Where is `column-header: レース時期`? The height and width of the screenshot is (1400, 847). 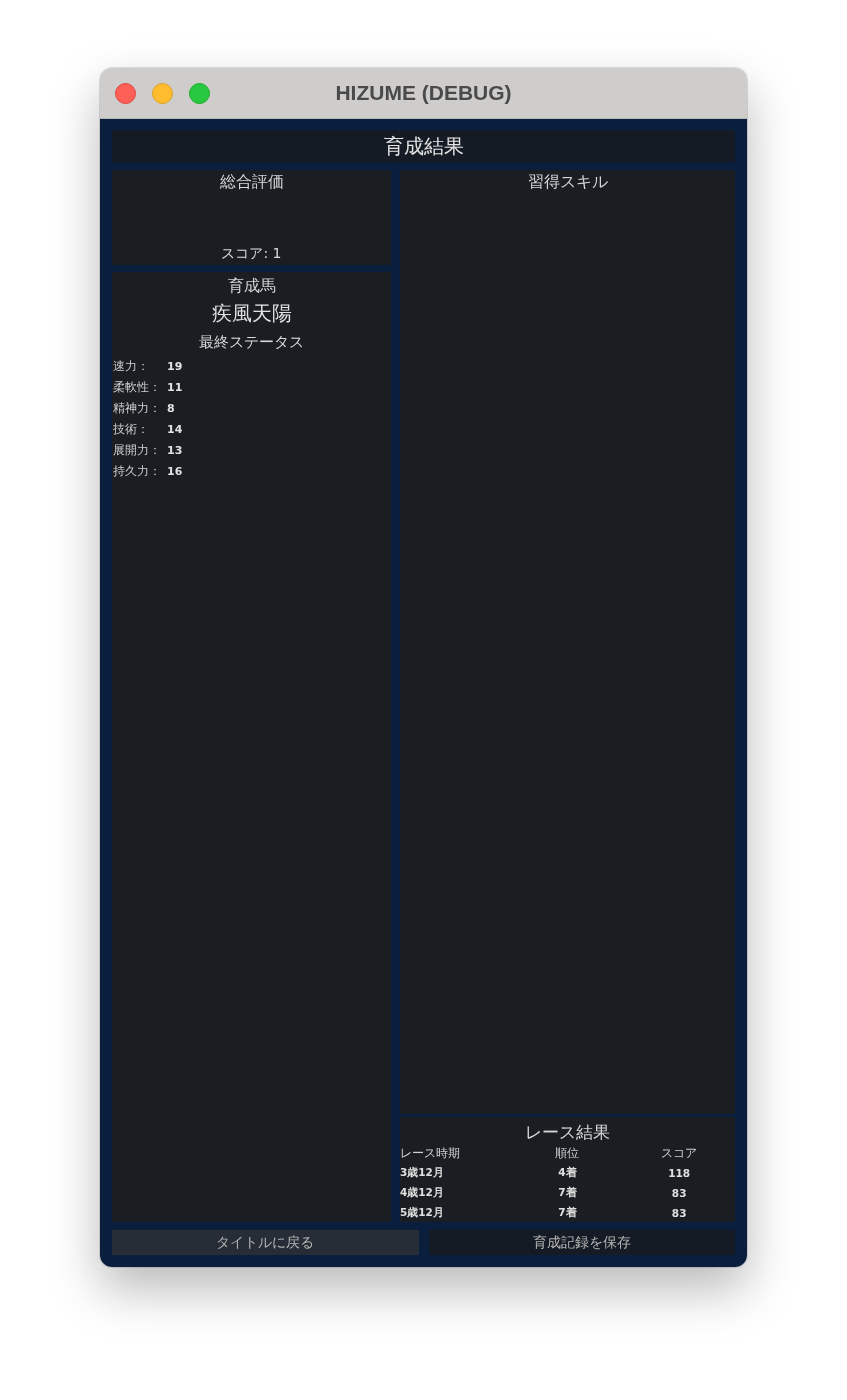 column-header: レース時期 is located at coordinates (430, 1153).